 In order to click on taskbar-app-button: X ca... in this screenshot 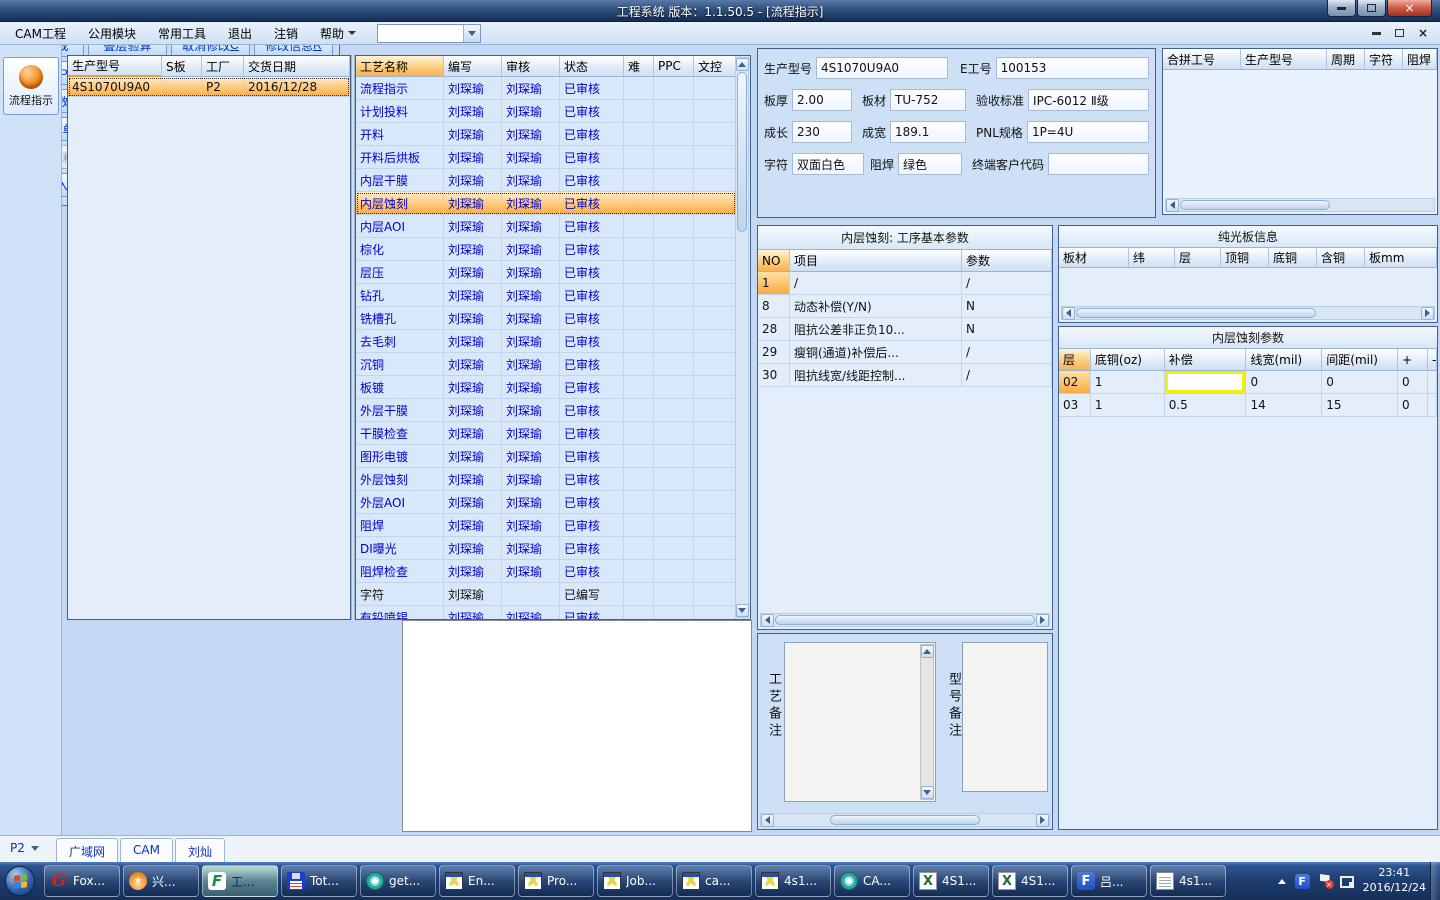, I will do `click(714, 881)`.